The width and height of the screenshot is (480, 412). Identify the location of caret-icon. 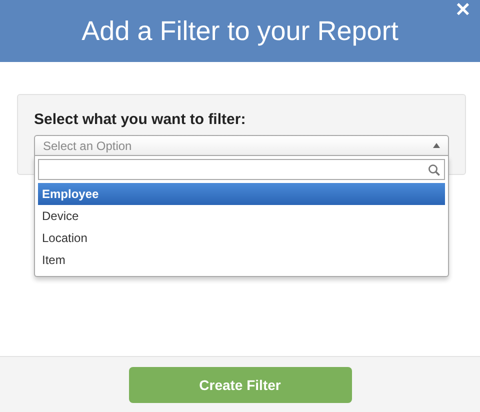
(436, 145).